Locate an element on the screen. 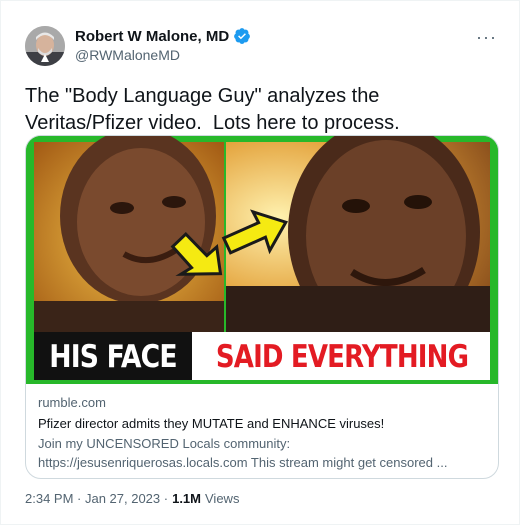 The image size is (520, 525). author-name: Robert W Malone, MD is located at coordinates (152, 36).